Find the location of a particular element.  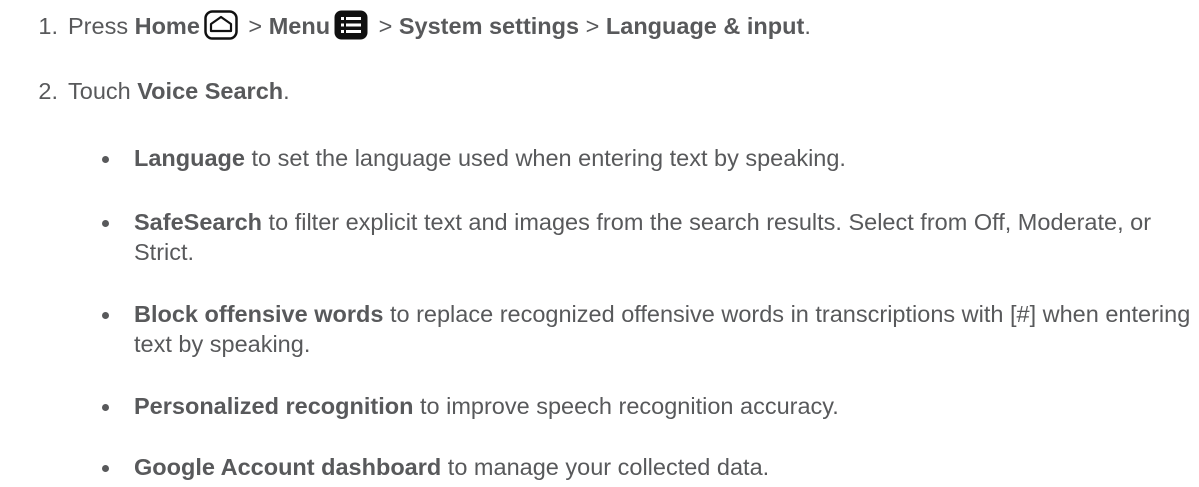

step-number: 1. is located at coordinates (48, 26).